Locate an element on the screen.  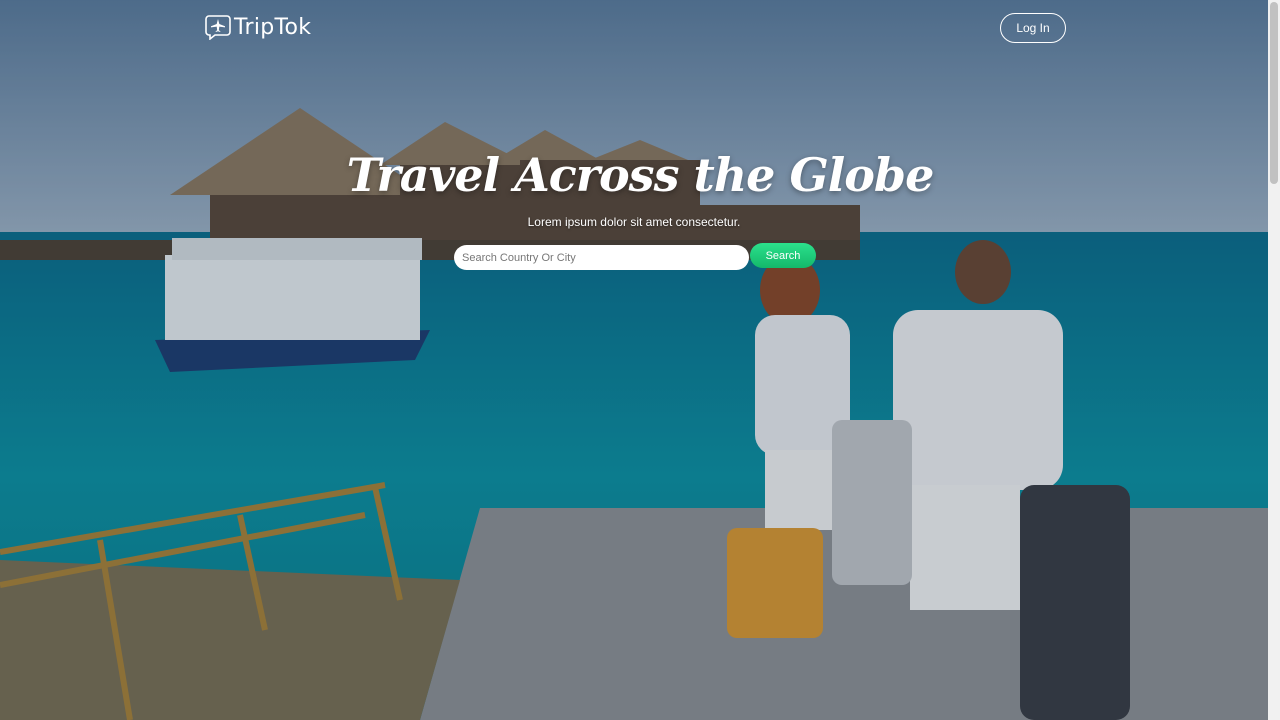
brand-logo: TripTok is located at coordinates (258, 27).